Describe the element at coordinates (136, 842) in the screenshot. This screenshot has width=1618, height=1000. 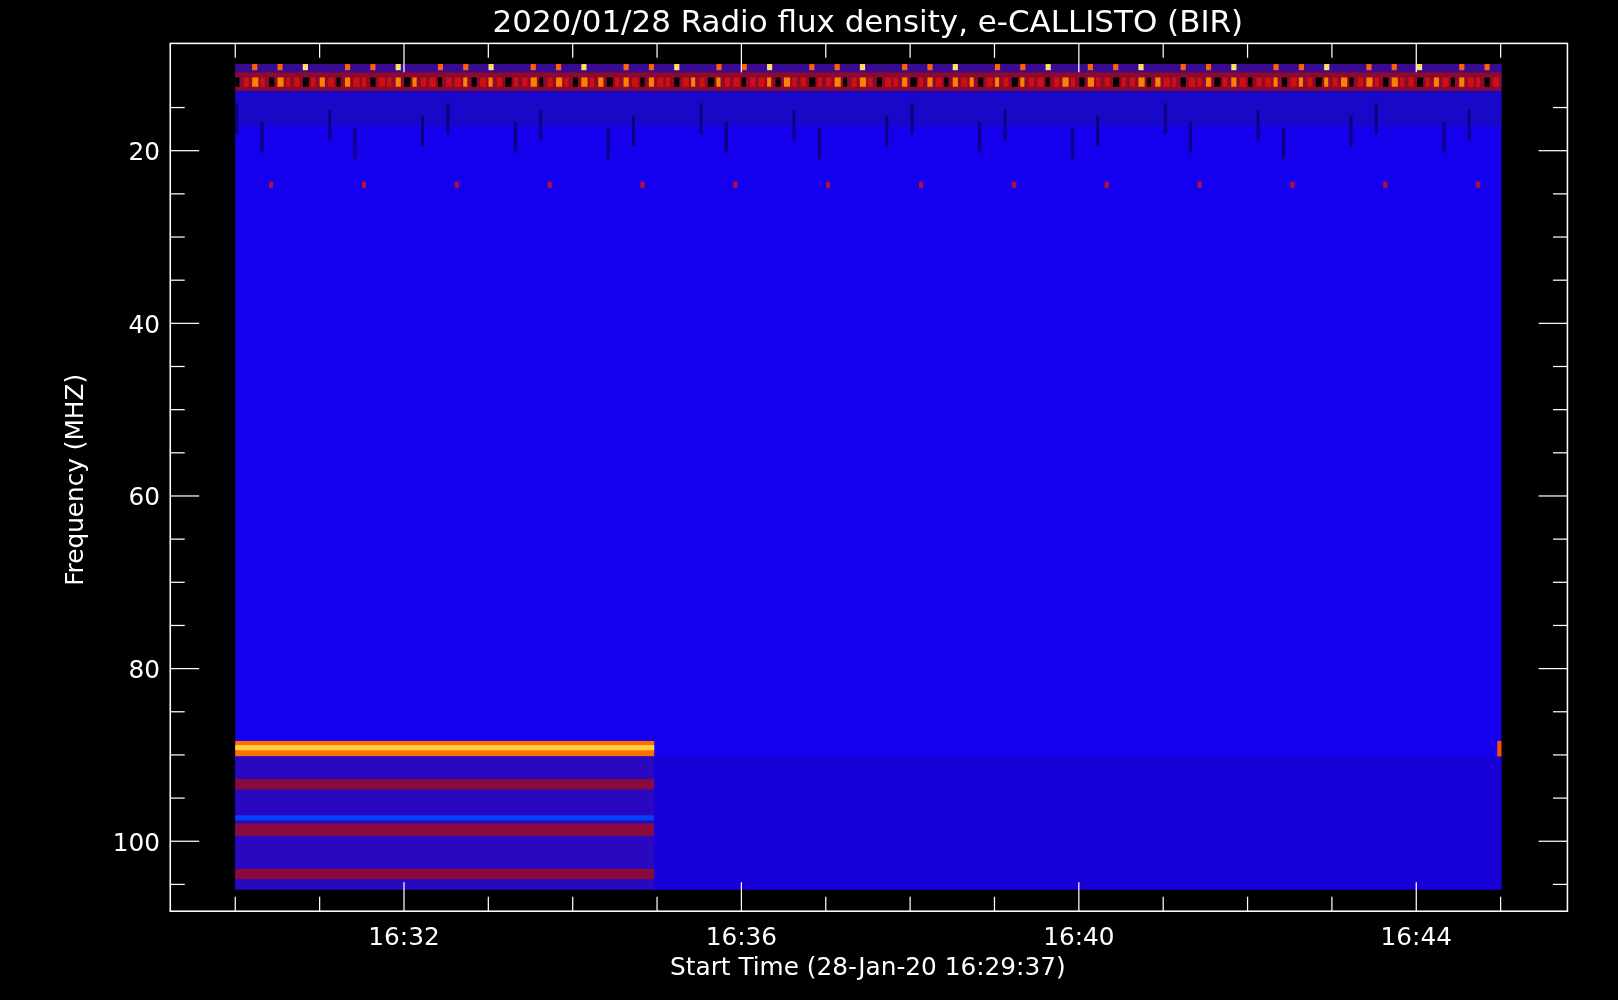
I see `y-tick-label: 100` at that location.